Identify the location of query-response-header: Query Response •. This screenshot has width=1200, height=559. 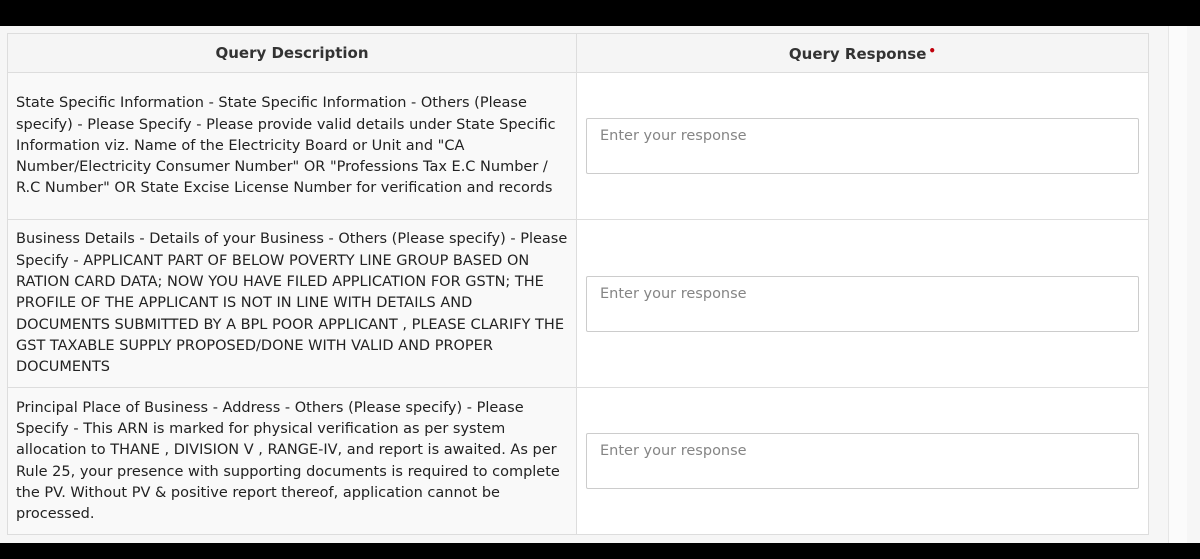
(862, 53).